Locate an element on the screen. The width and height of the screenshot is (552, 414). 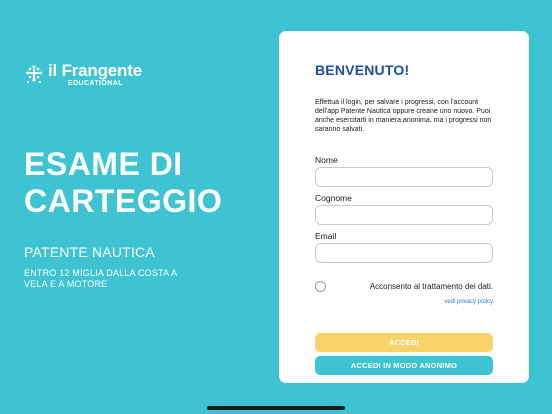
frangente-wave-logo-icon is located at coordinates (34, 74).